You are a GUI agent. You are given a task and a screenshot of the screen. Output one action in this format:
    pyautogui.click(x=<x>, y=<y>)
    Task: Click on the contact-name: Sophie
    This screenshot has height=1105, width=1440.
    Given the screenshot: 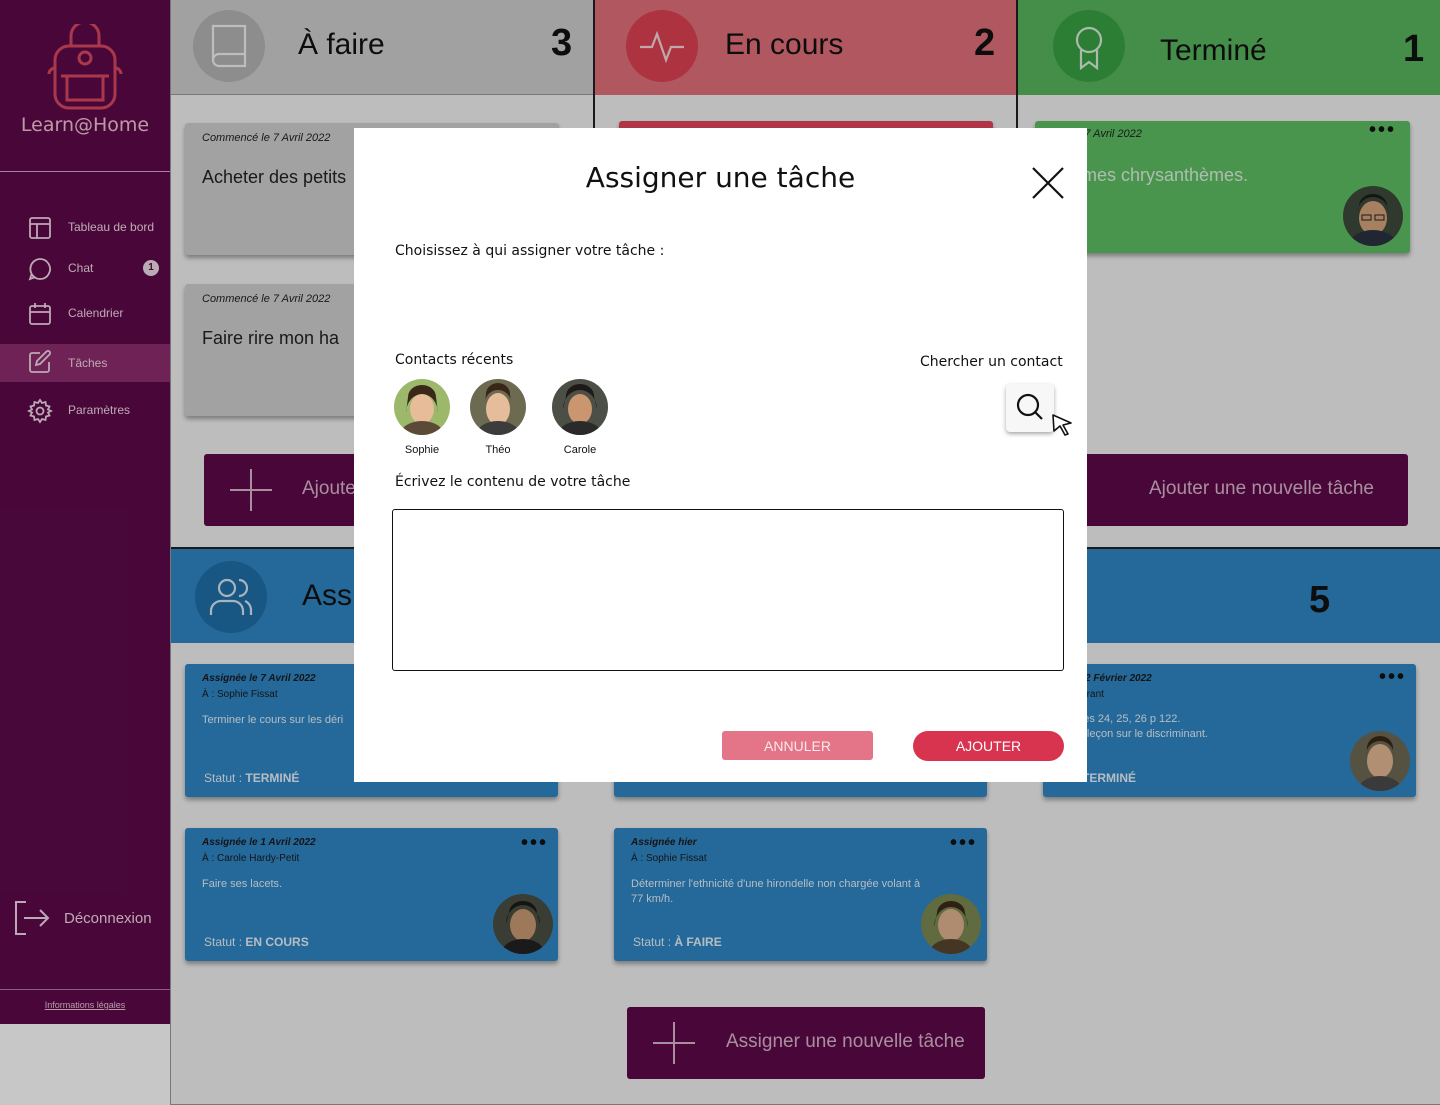 What is the action you would take?
    pyautogui.click(x=422, y=450)
    